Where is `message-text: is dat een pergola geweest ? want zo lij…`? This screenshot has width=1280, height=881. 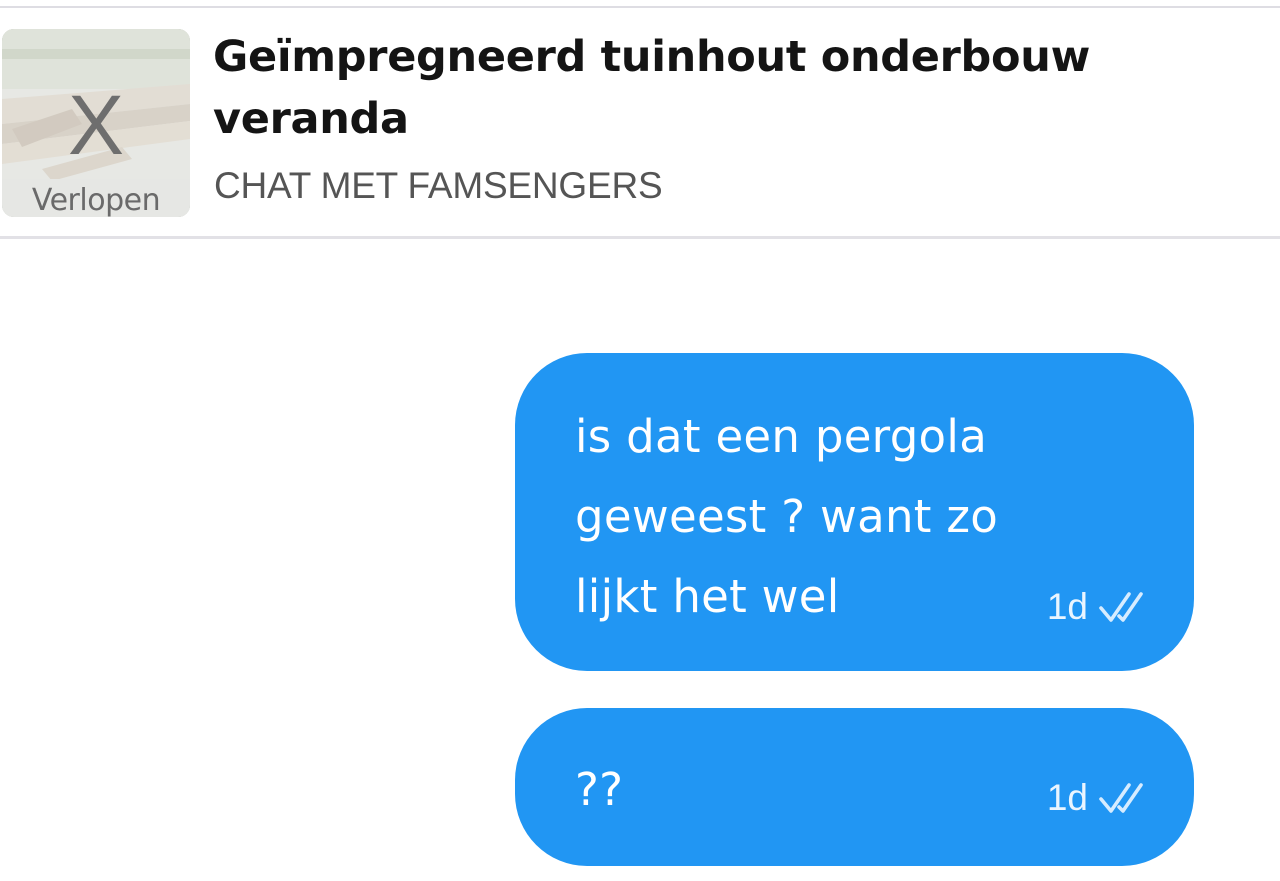 message-text: is dat een pergola geweest ? want zo lij… is located at coordinates (787, 516).